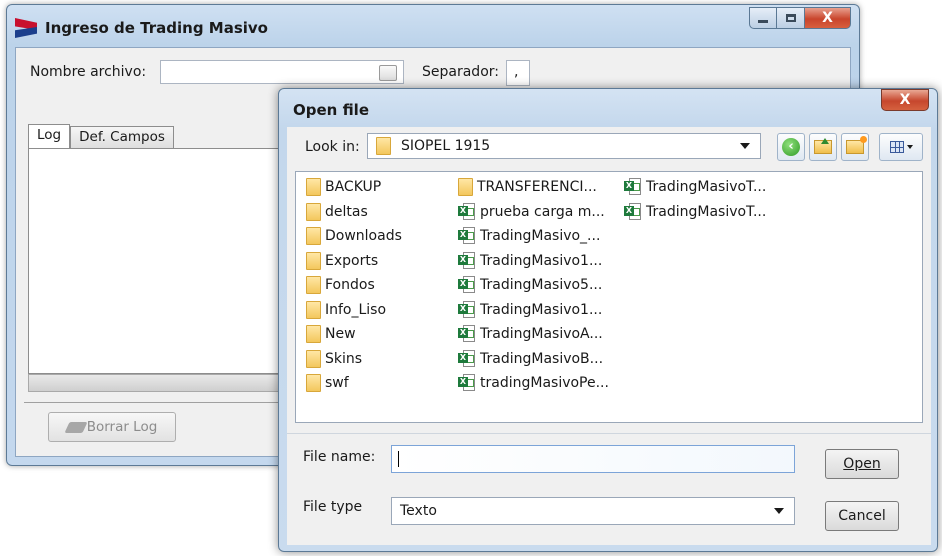 This screenshot has width=942, height=556. What do you see at coordinates (791, 18) in the screenshot?
I see `maximize-button` at bounding box center [791, 18].